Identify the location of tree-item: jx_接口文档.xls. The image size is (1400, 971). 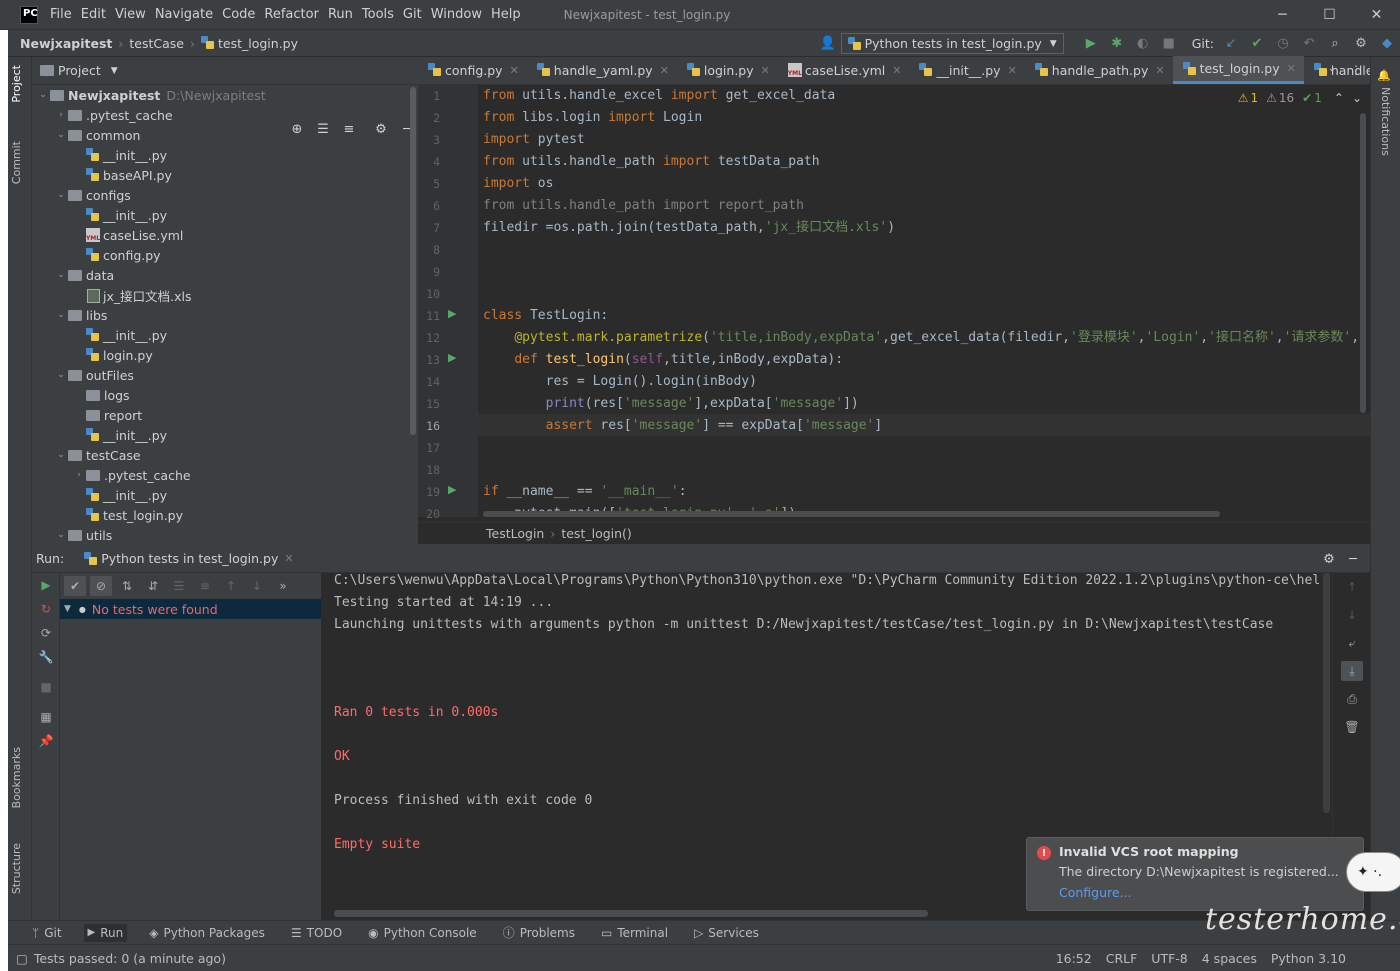
(225, 295).